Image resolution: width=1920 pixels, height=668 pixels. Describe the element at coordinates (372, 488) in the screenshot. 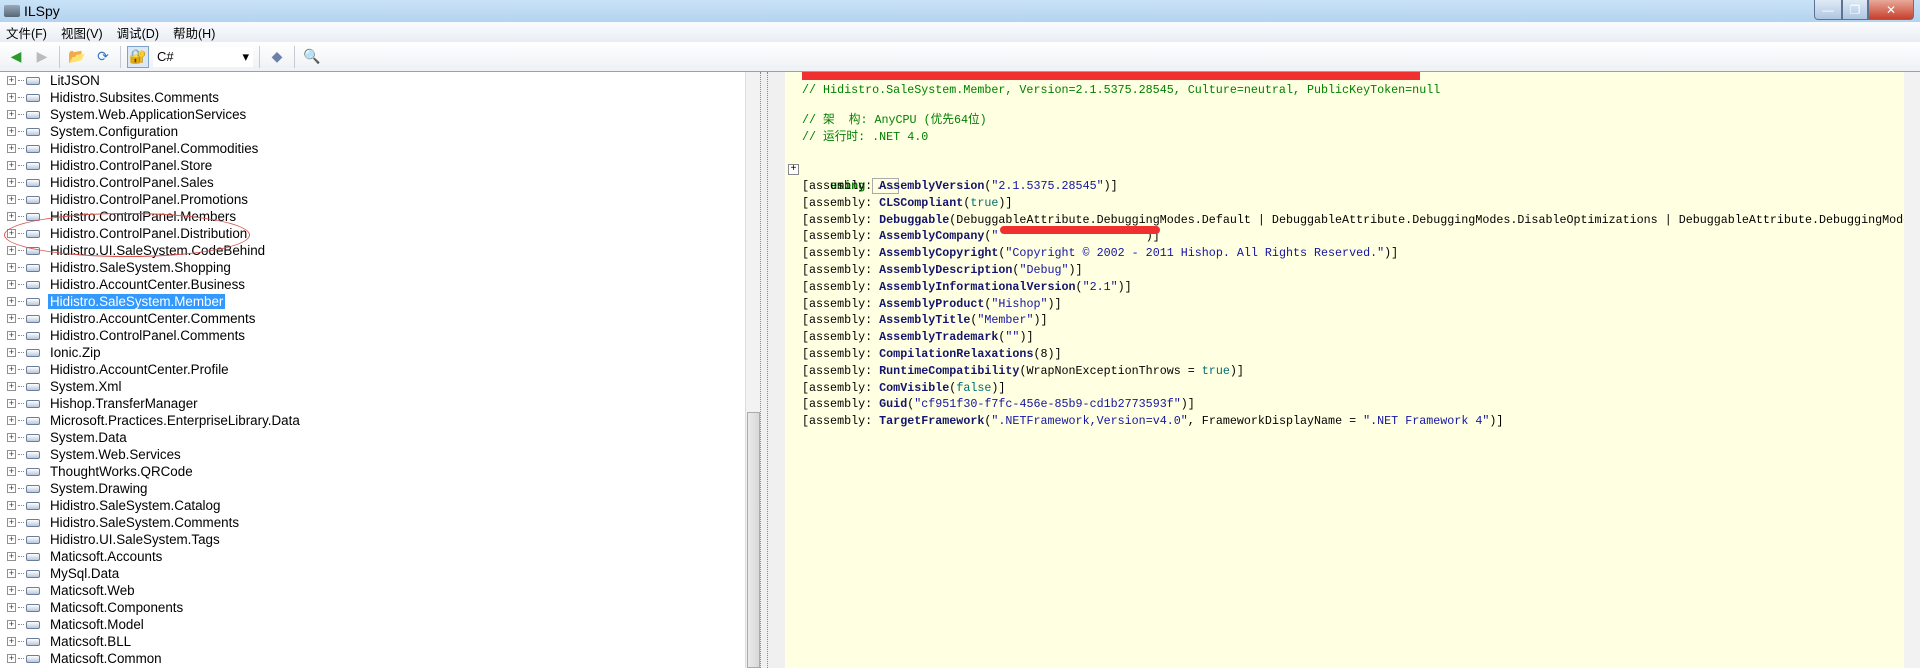

I see `tree-item: + System.Drawing` at that location.